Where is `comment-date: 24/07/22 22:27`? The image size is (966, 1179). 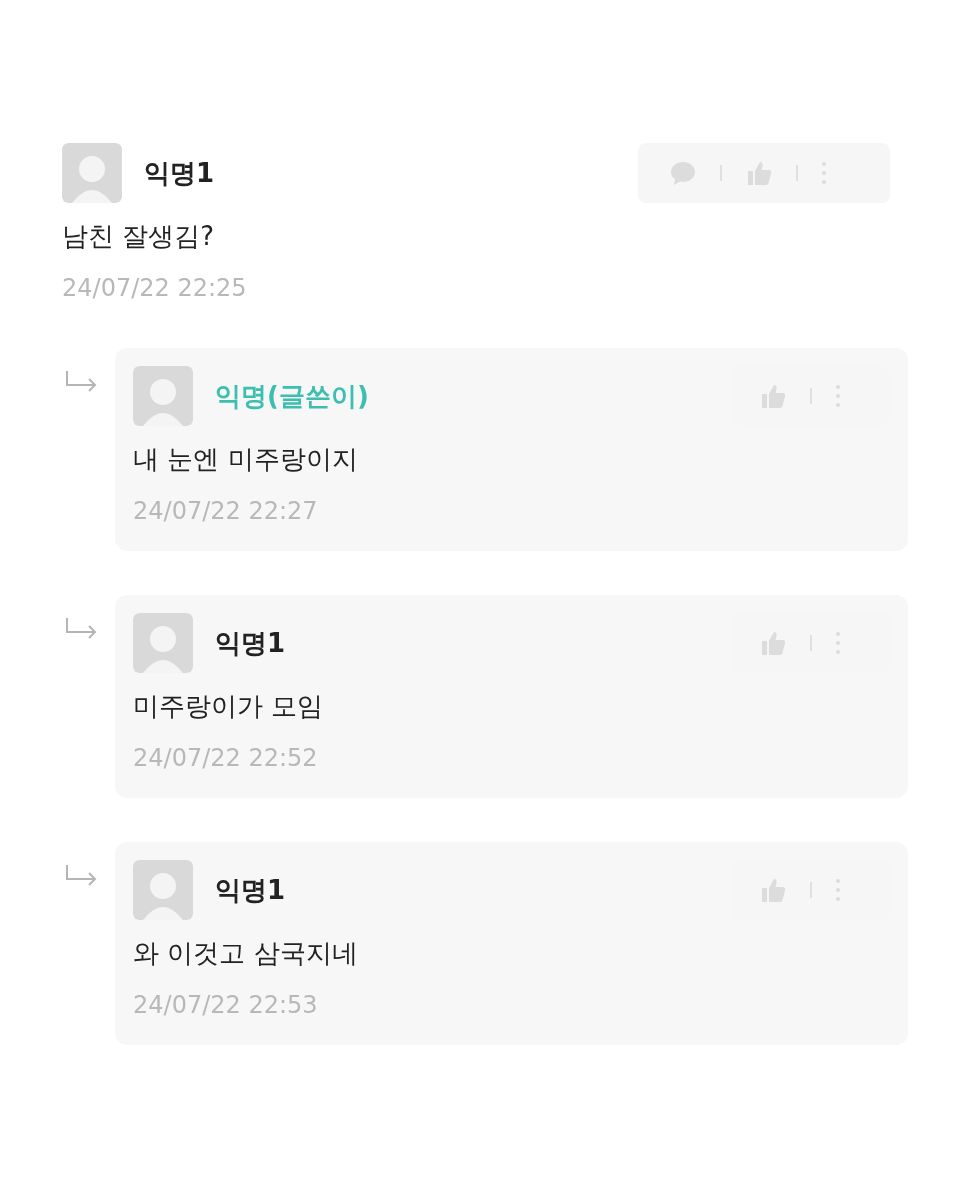
comment-date: 24/07/22 22:27 is located at coordinates (226, 511).